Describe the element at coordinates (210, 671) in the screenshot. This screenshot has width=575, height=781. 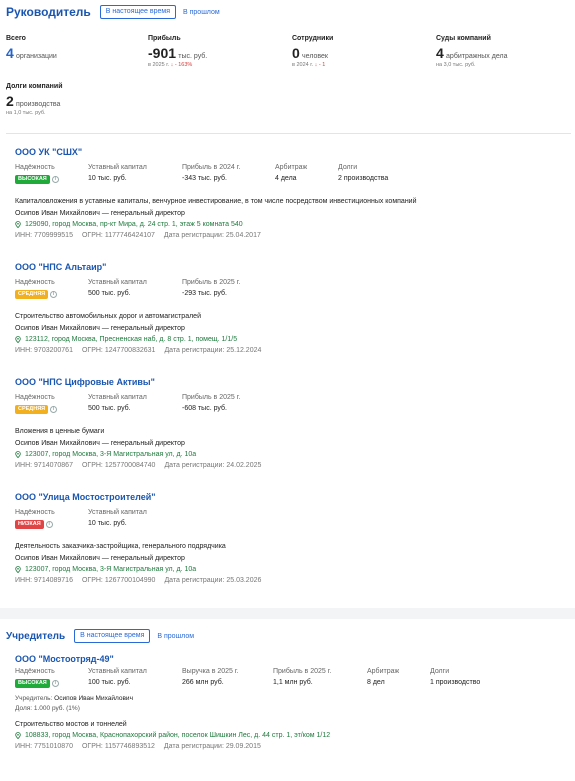
I see `field-label: Выручка в 2025 г.` at that location.